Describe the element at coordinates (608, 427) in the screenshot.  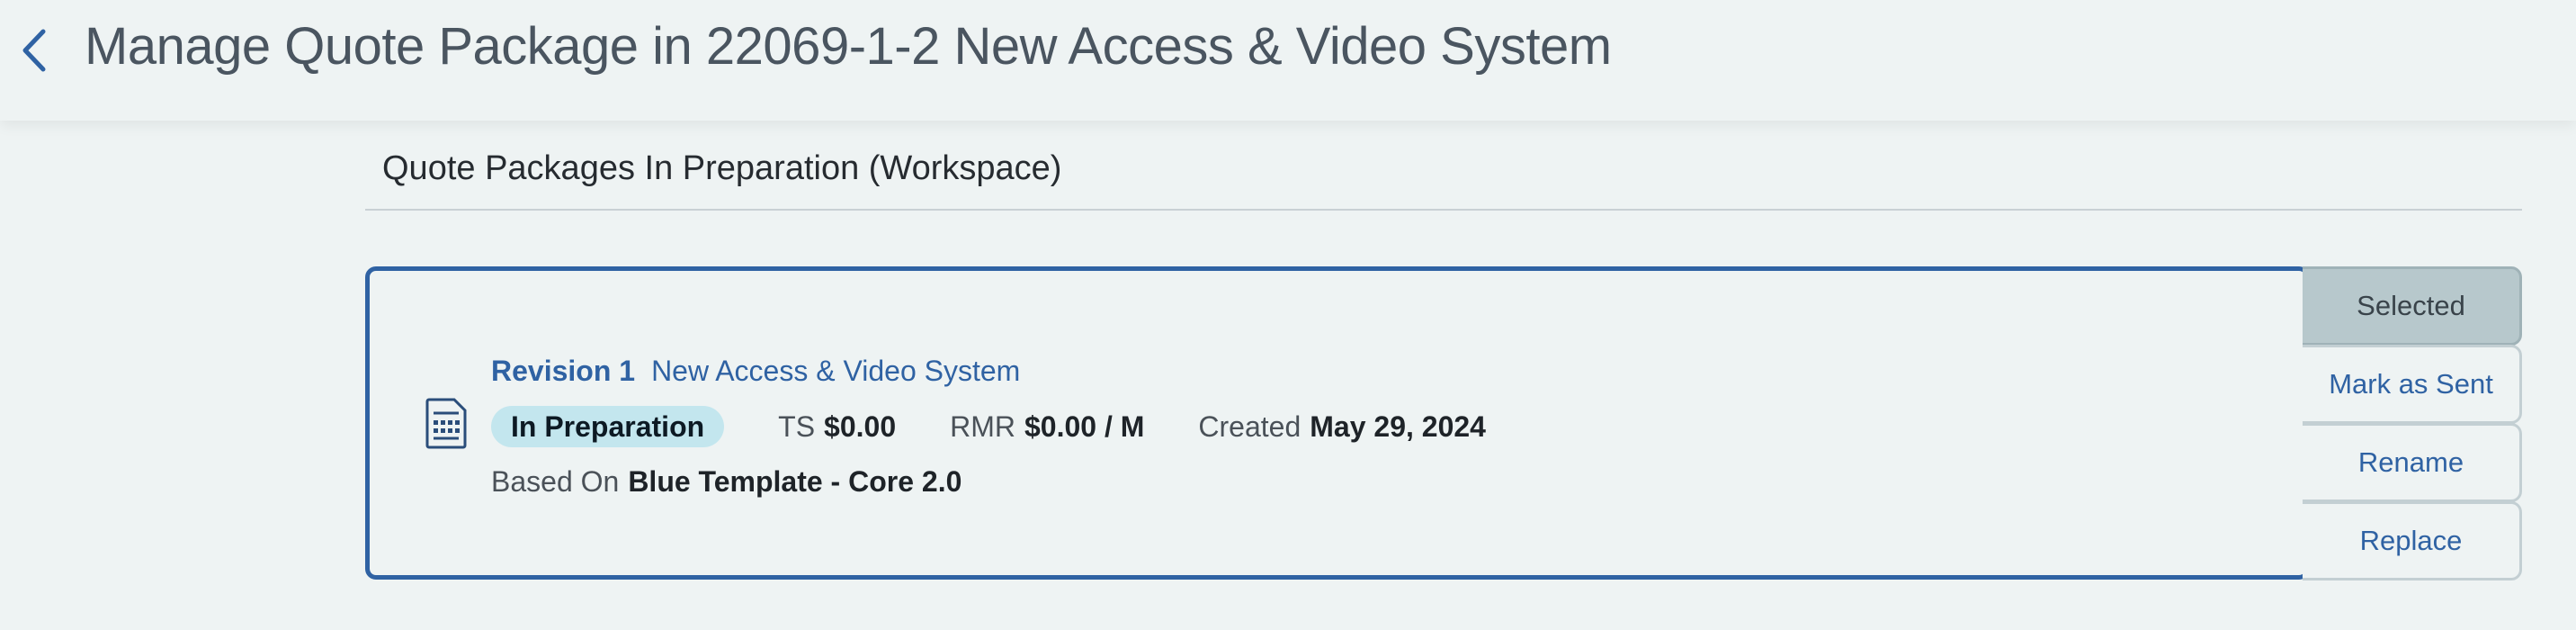
I see `status-badge: In Preparation` at that location.